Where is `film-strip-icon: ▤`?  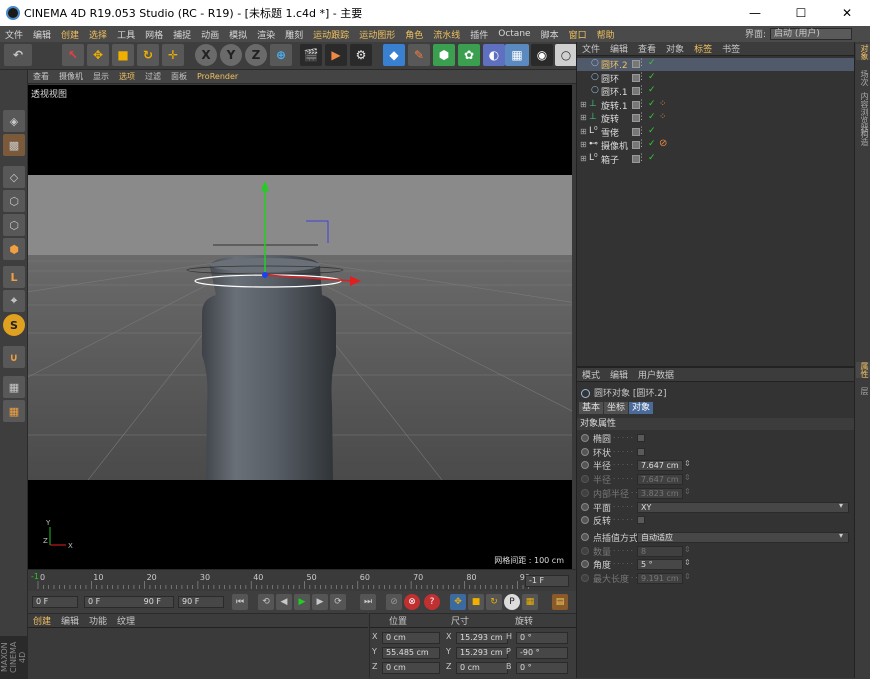 film-strip-icon: ▤ is located at coordinates (560, 602).